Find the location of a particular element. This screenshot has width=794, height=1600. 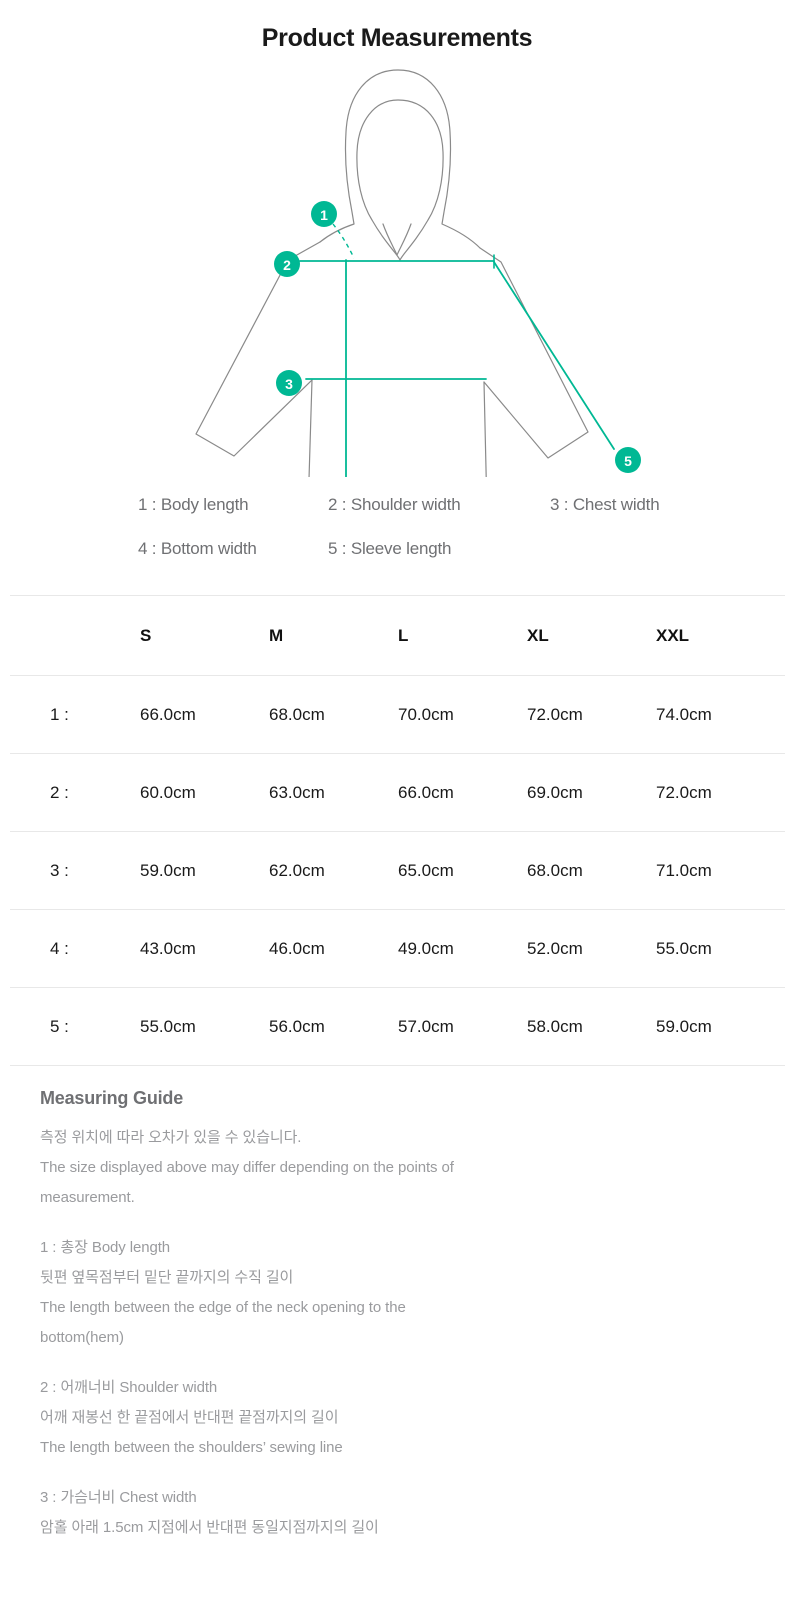

left-sleeve-path is located at coordinates (258, 349).